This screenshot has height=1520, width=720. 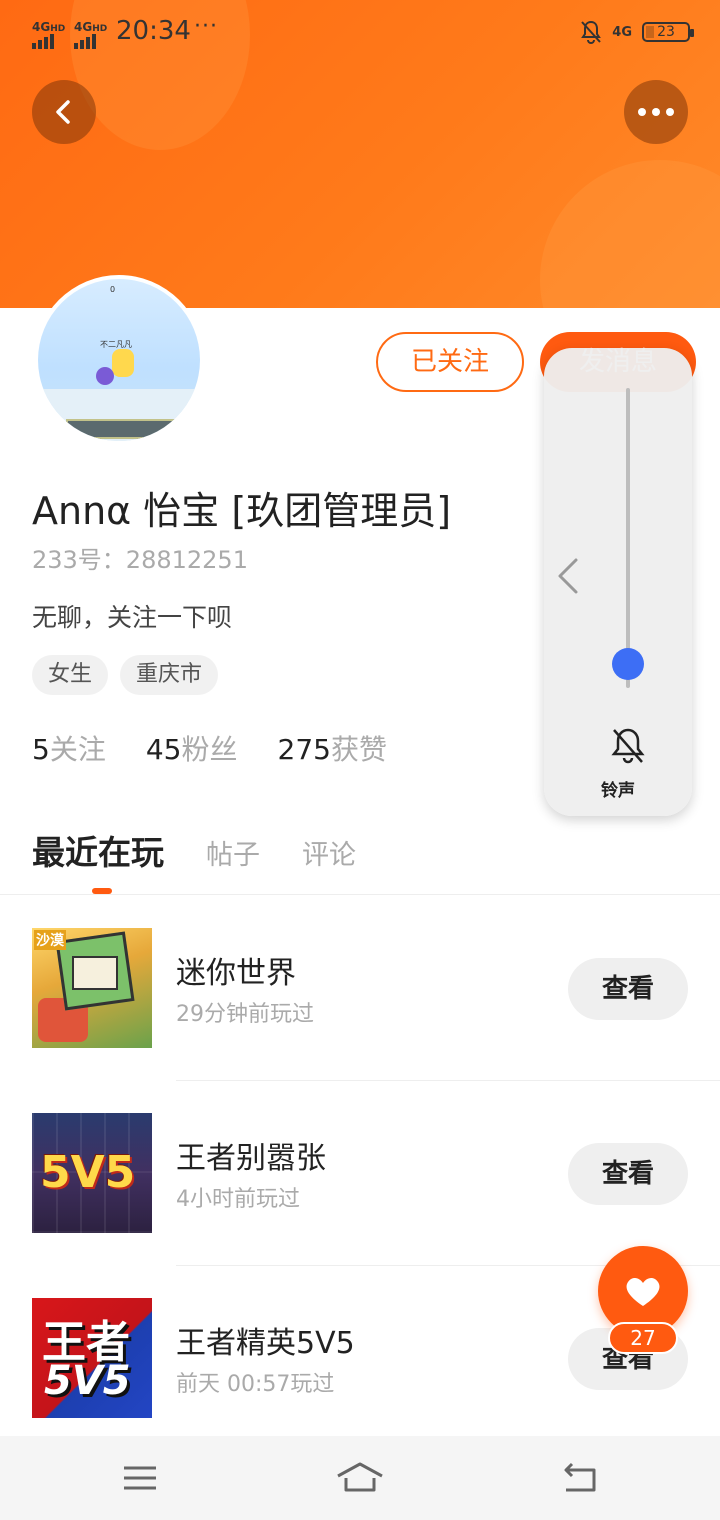 I want to click on network-type-right: 4G, so click(x=622, y=32).